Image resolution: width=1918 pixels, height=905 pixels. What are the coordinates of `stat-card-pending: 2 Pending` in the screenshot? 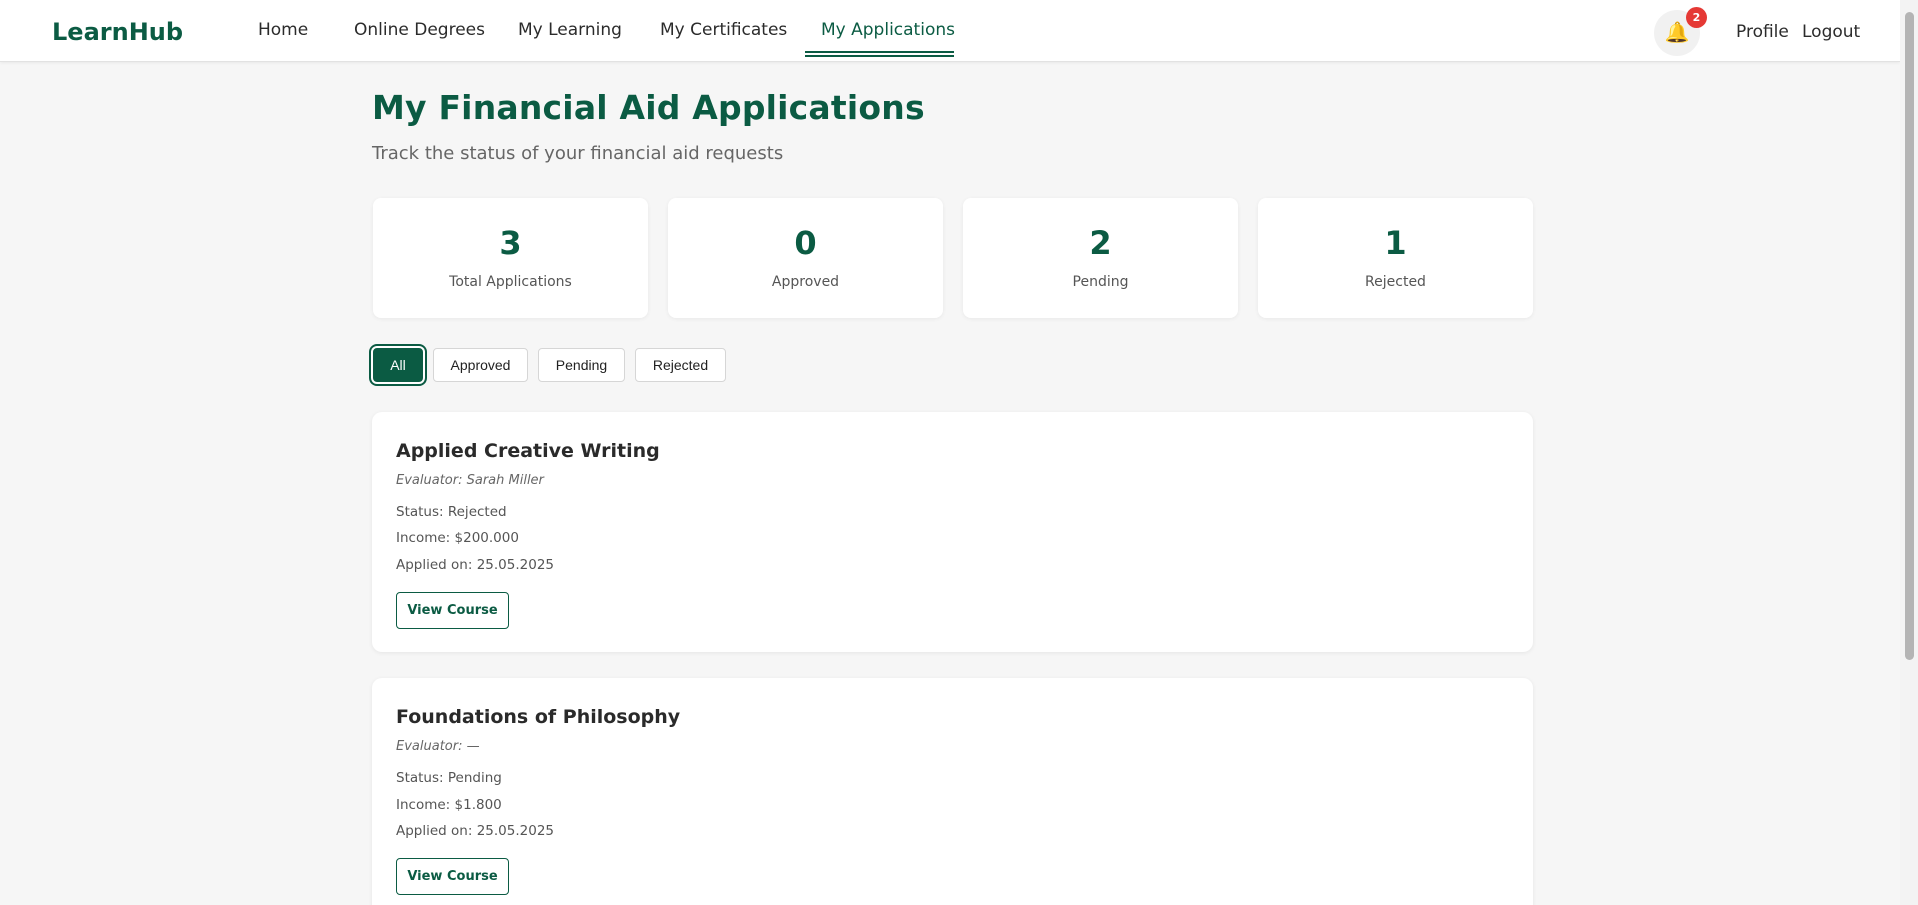 It's located at (1100, 258).